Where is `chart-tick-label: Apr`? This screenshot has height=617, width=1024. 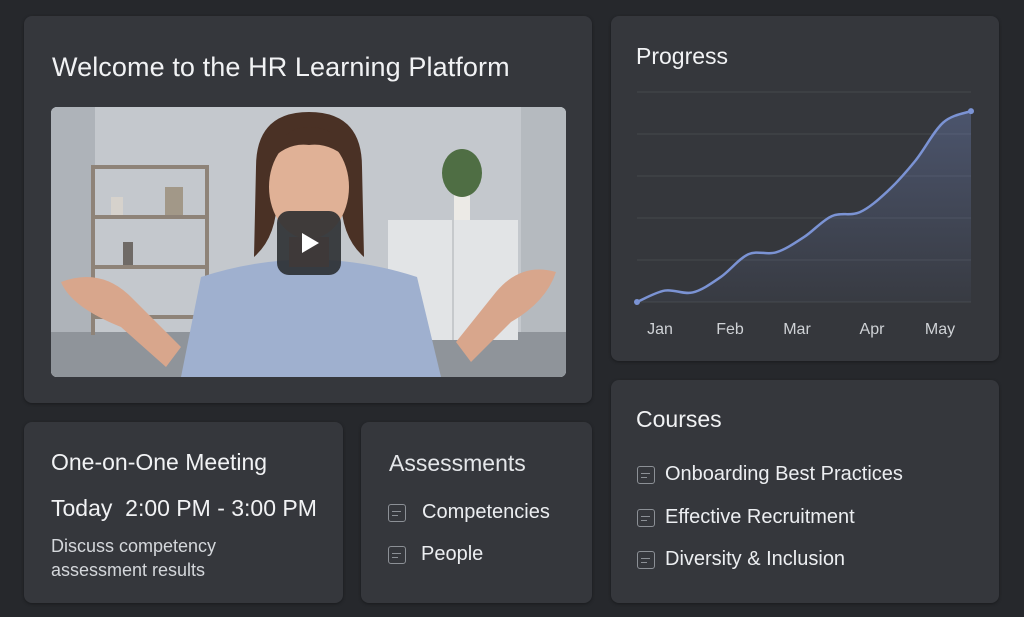
chart-tick-label: Apr is located at coordinates (873, 329).